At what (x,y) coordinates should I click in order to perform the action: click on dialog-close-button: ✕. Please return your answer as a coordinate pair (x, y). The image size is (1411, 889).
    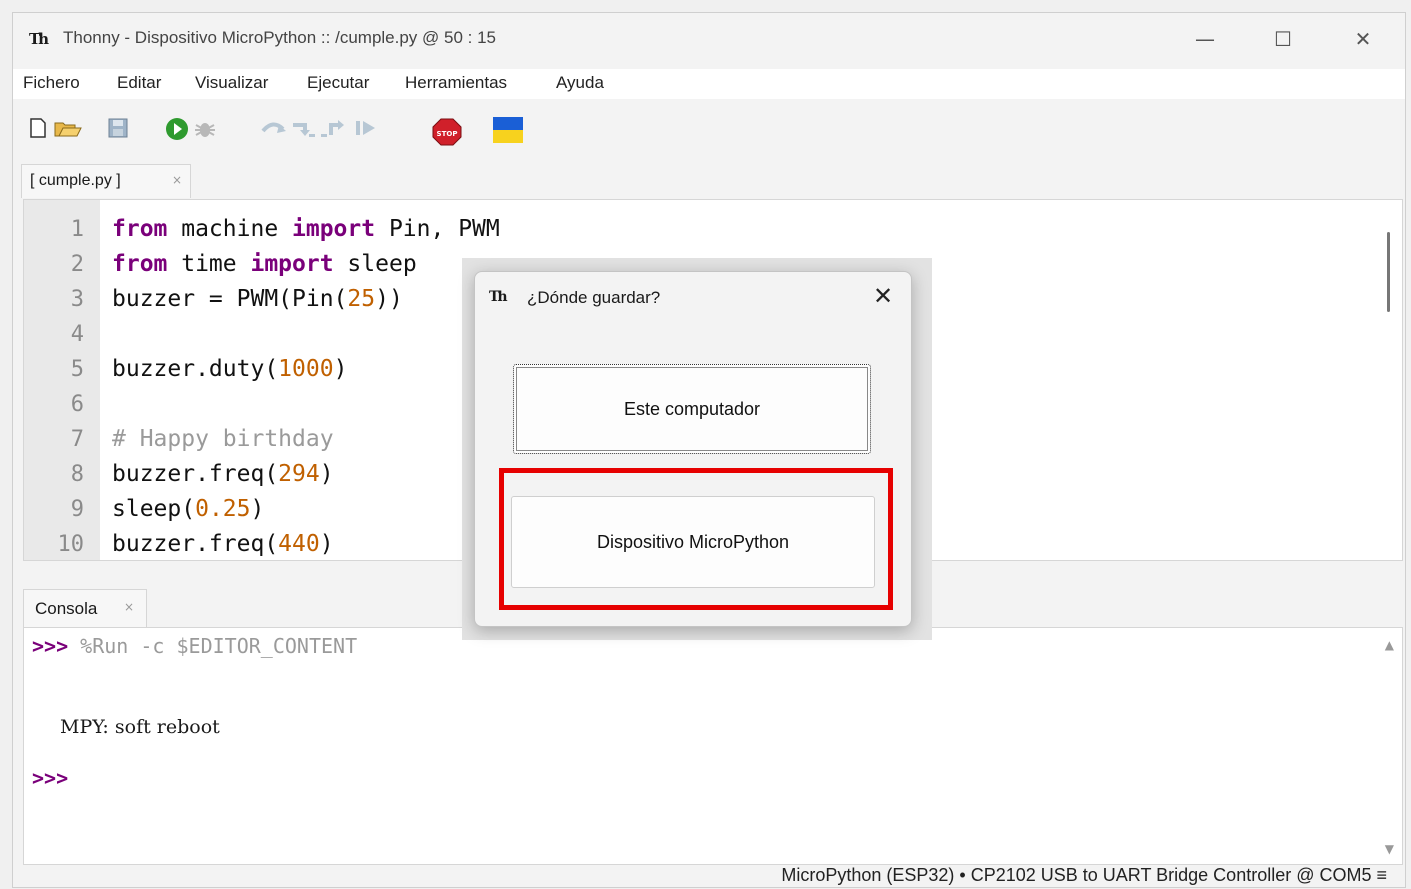
    Looking at the image, I should click on (883, 296).